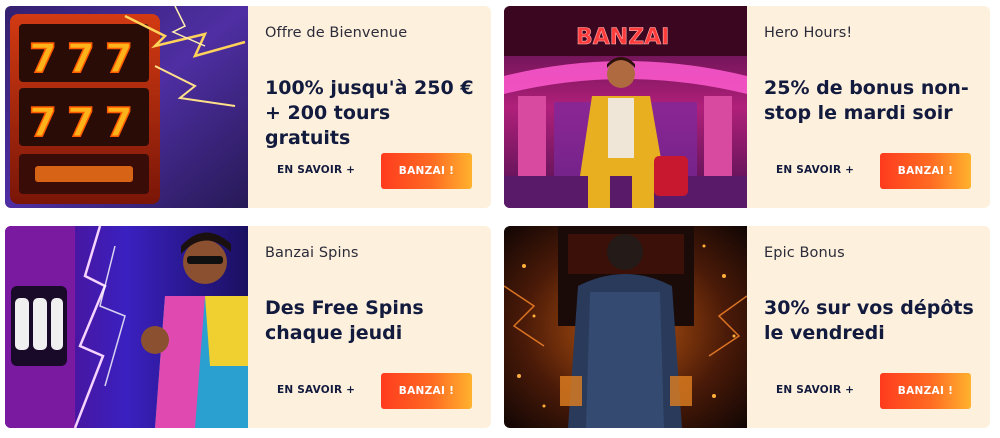 Image resolution: width=1000 pixels, height=438 pixels. I want to click on promo-title: 25% de bonus non-stop le mardi soir, so click(866, 100).